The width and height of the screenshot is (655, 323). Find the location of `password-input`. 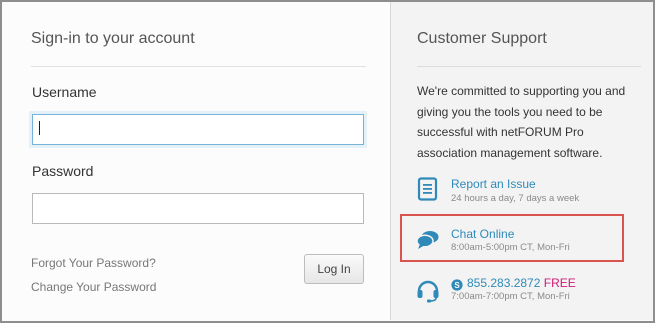

password-input is located at coordinates (198, 208).